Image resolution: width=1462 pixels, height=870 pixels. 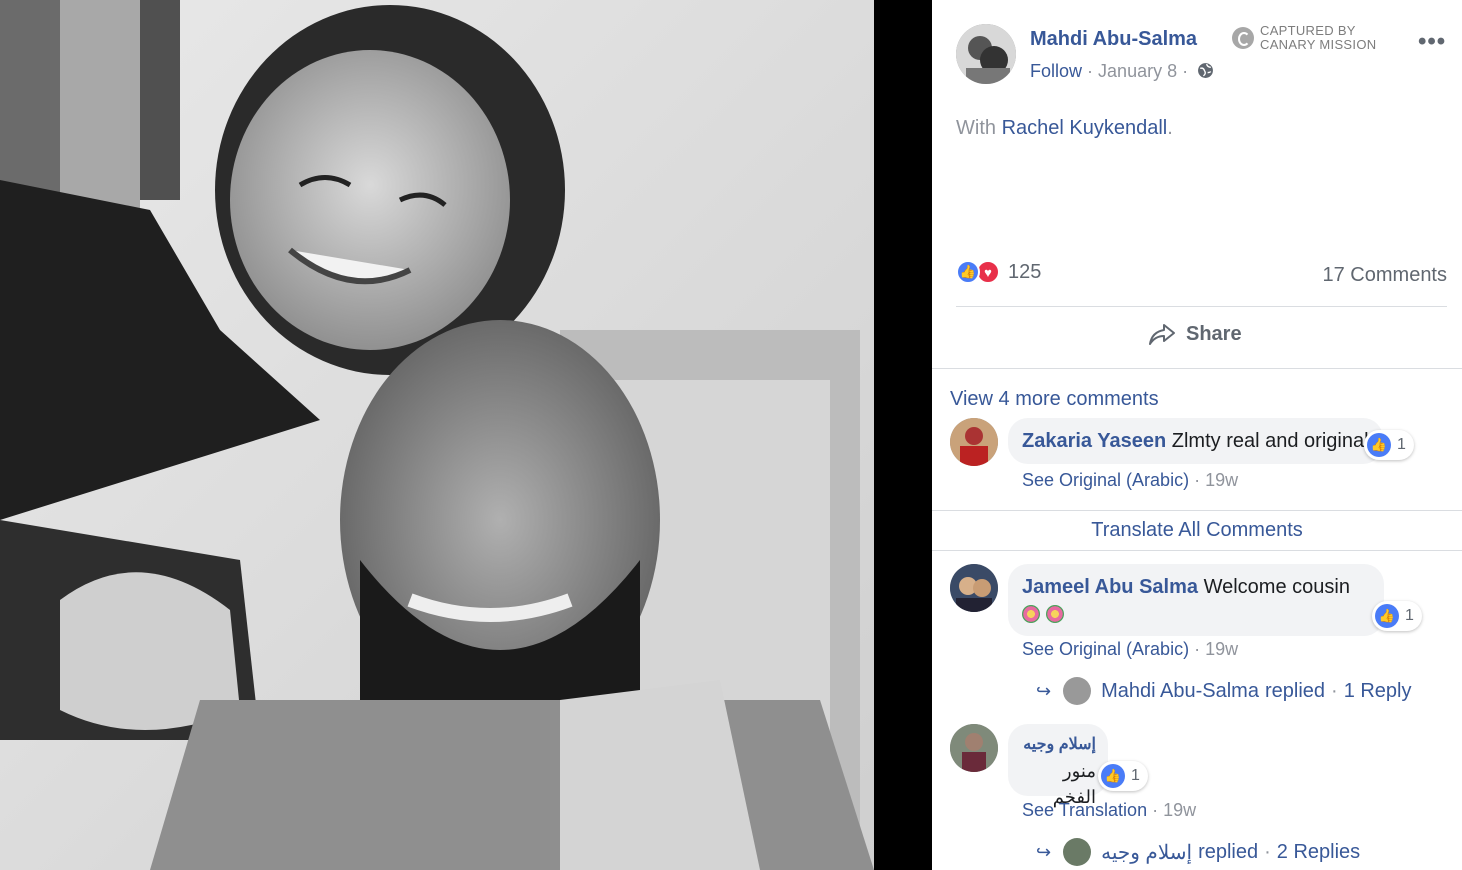 What do you see at coordinates (1196, 600) in the screenshot?
I see `comment-bubble: Jameel Abu Salma Welcome cousin` at bounding box center [1196, 600].